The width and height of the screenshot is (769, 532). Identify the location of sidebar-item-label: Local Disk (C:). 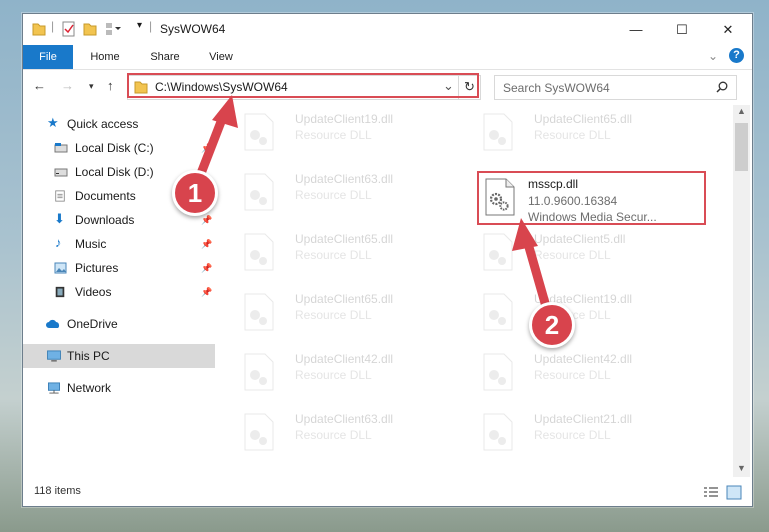
(114, 148).